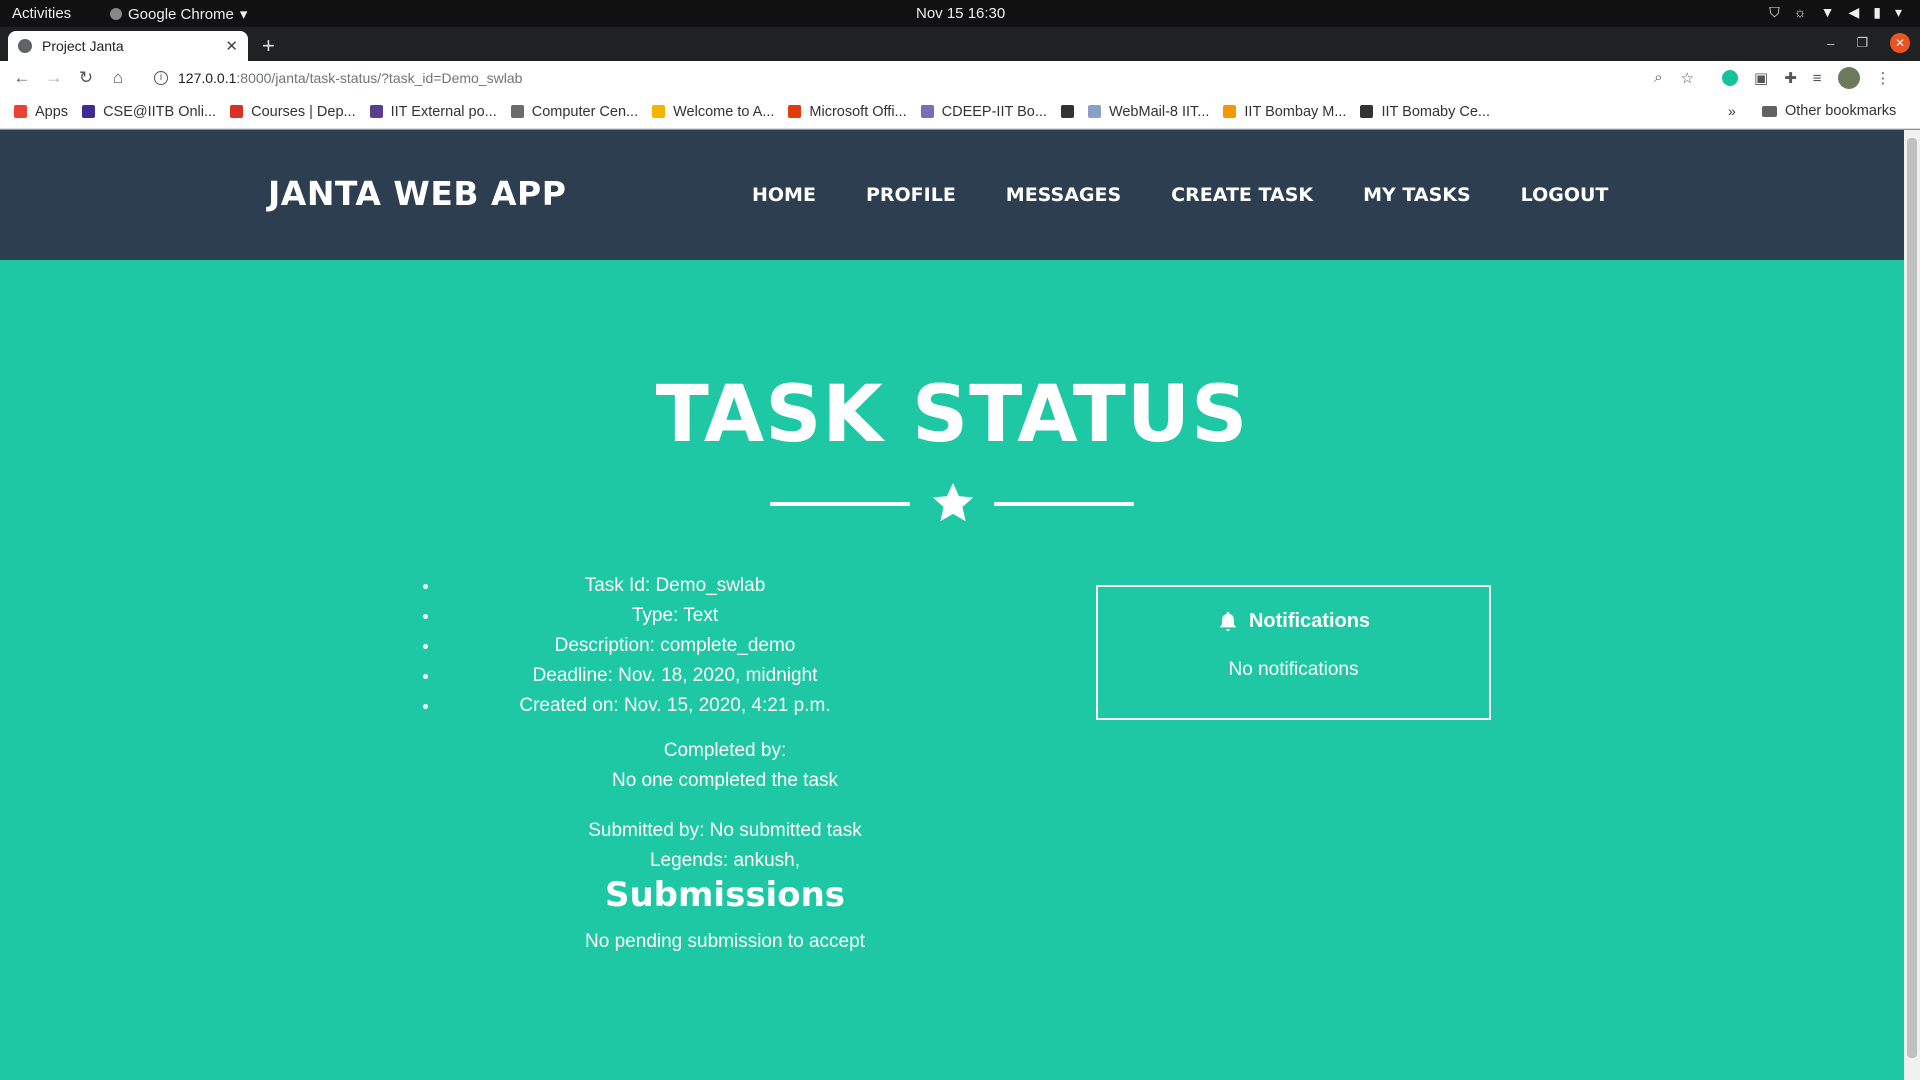 Image resolution: width=1920 pixels, height=1080 pixels. Describe the element at coordinates (1790, 78) in the screenshot. I see `puzzle-icon: ✚` at that location.